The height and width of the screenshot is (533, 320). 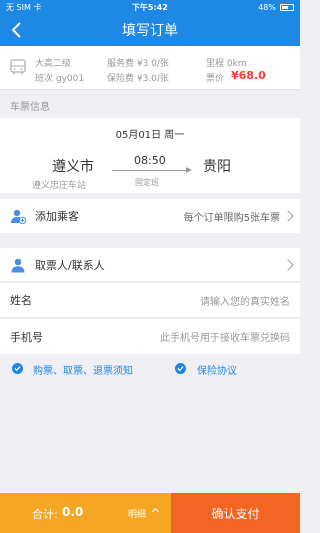 I want to click on ticket-notice-link: 购票、取票、退票须知, so click(x=83, y=369).